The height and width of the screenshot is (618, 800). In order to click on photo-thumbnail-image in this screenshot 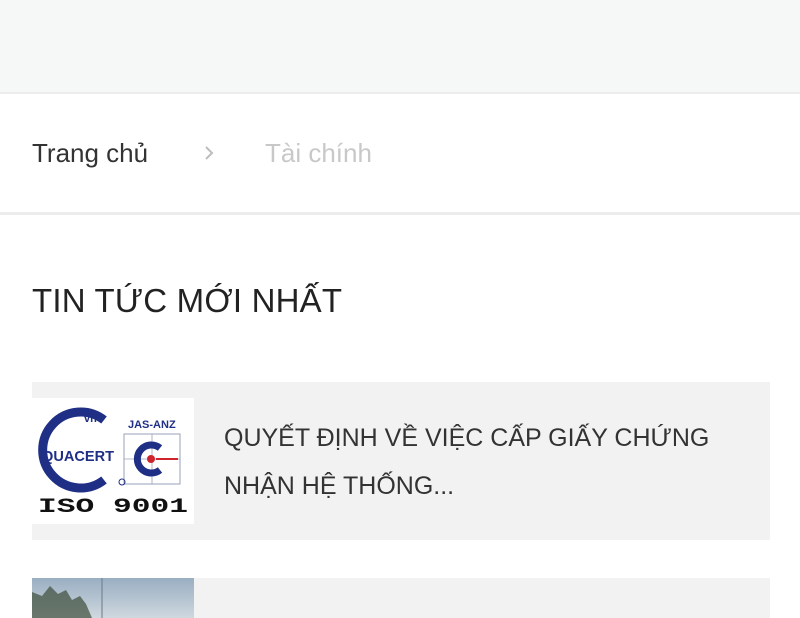, I will do `click(67, 598)`.